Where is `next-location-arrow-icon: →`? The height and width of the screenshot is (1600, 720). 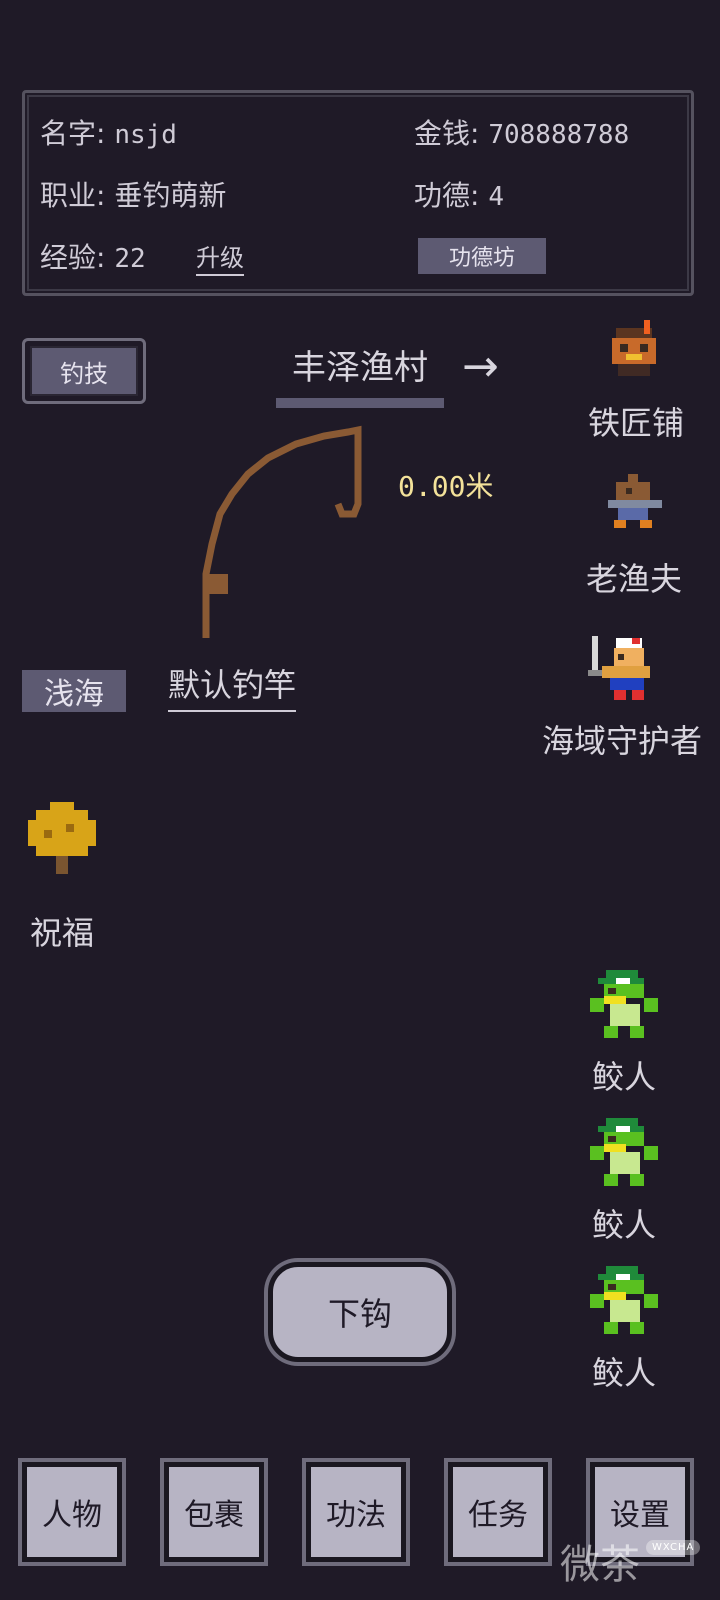
next-location-arrow-icon: → is located at coordinates (480, 367).